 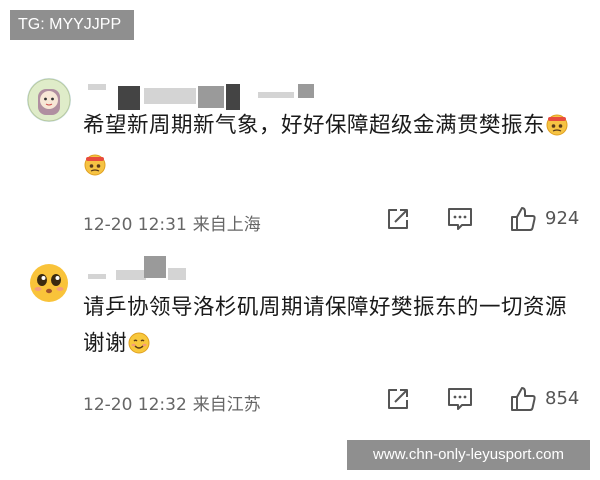 What do you see at coordinates (335, 148) in the screenshot?
I see `comment-text: 希望新周期新气象，好好保障超级金满贯樊振东` at bounding box center [335, 148].